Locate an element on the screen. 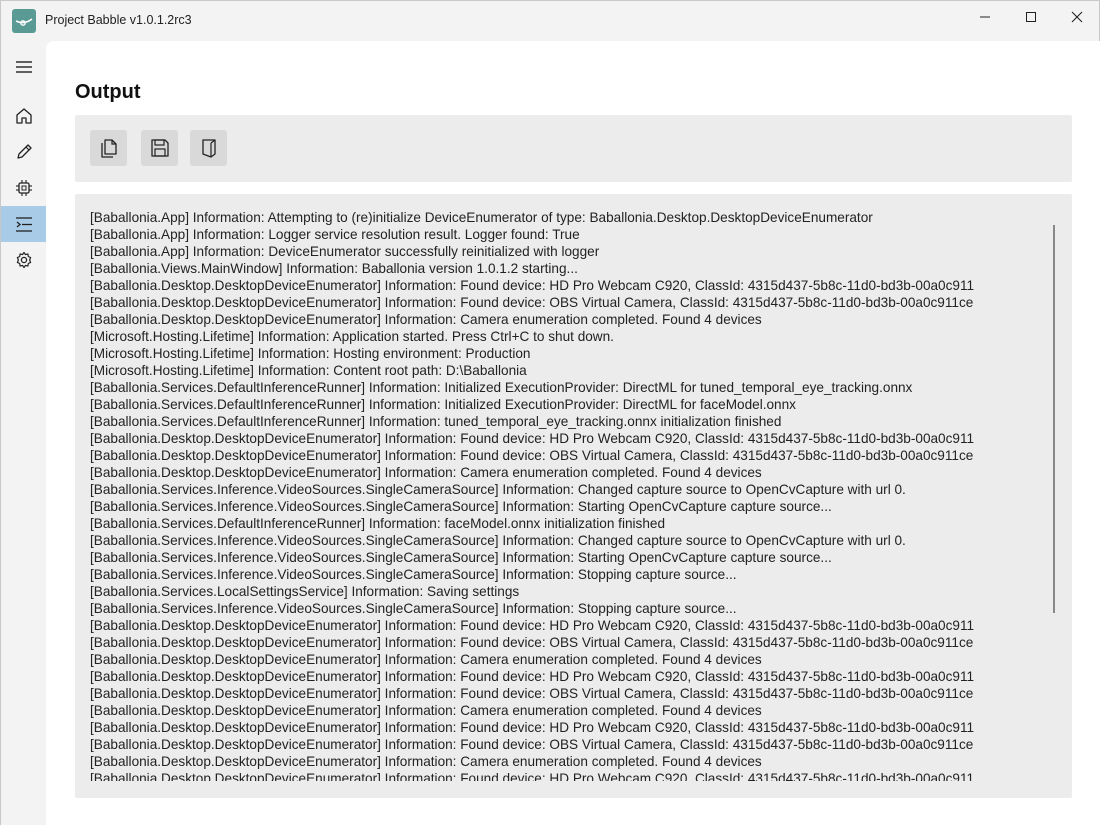  close-button is located at coordinates (1077, 17).